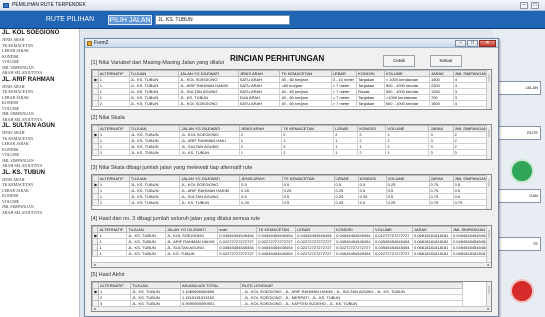  What do you see at coordinates (130, 20) in the screenshot?
I see `pilih-jalan-label: PILIH JALAN` at bounding box center [130, 20].